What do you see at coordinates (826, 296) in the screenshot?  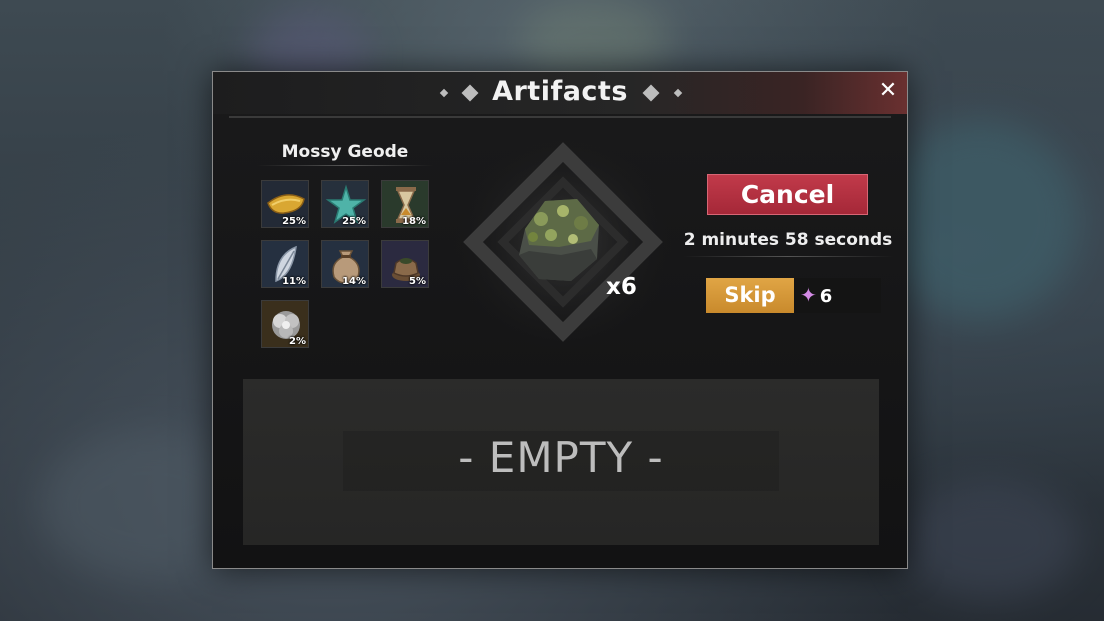 I see `skip-cost-value: 6` at bounding box center [826, 296].